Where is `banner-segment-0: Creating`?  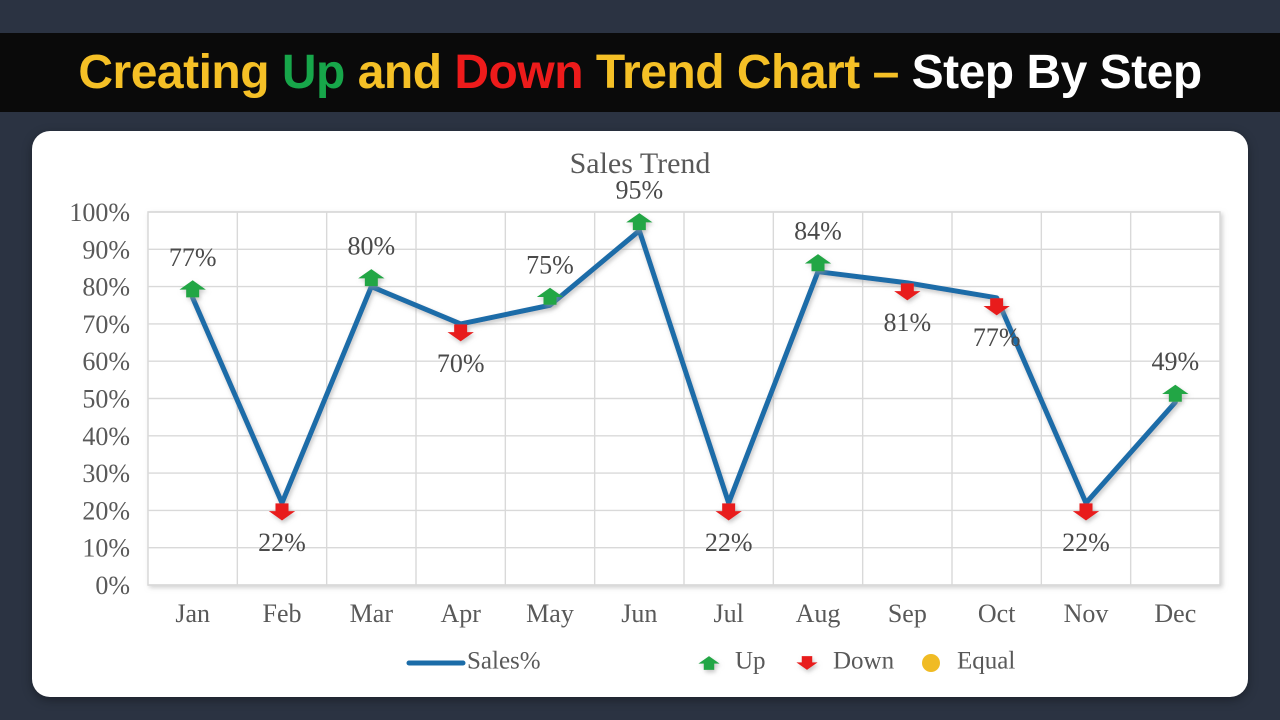
banner-segment-0: Creating is located at coordinates (180, 72).